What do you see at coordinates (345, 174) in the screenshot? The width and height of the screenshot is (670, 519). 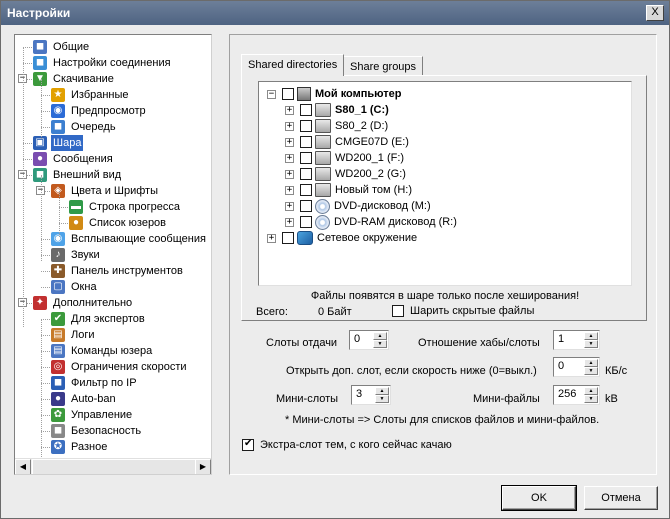 I see `dir-drive: + WD200_2 (G:)` at bounding box center [345, 174].